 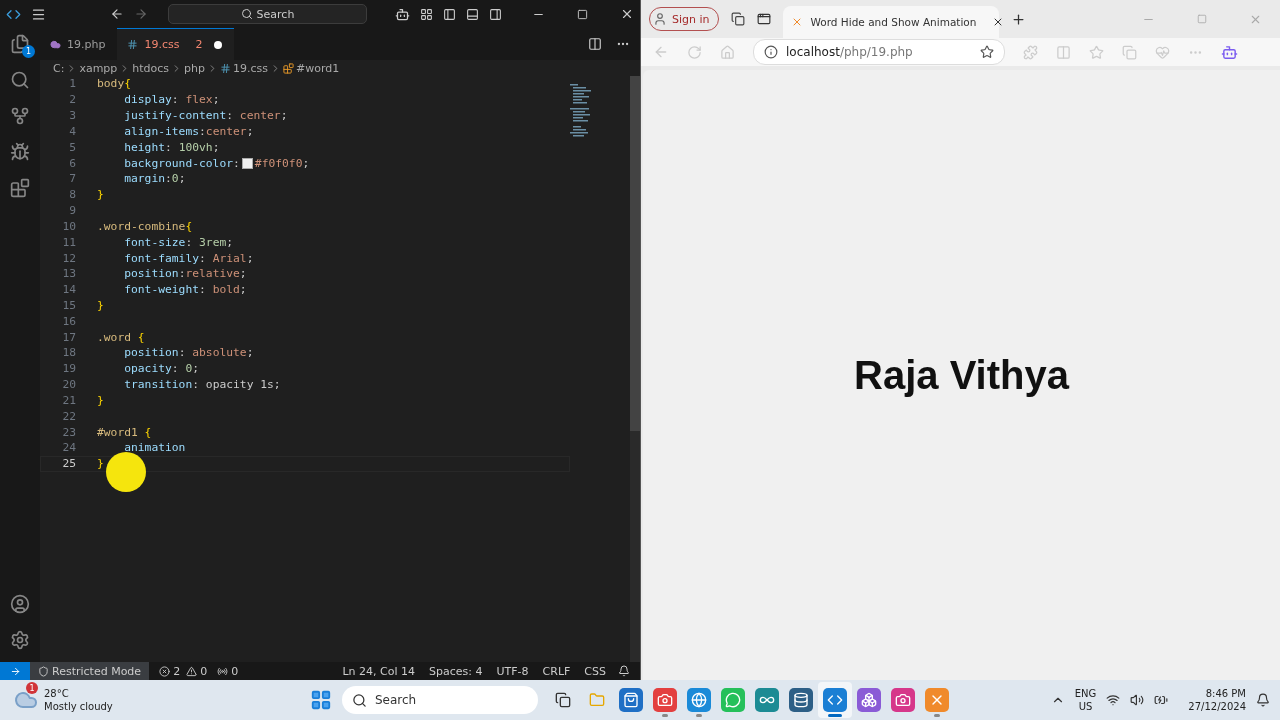 What do you see at coordinates (449, 14) in the screenshot?
I see `panel-left-icon` at bounding box center [449, 14].